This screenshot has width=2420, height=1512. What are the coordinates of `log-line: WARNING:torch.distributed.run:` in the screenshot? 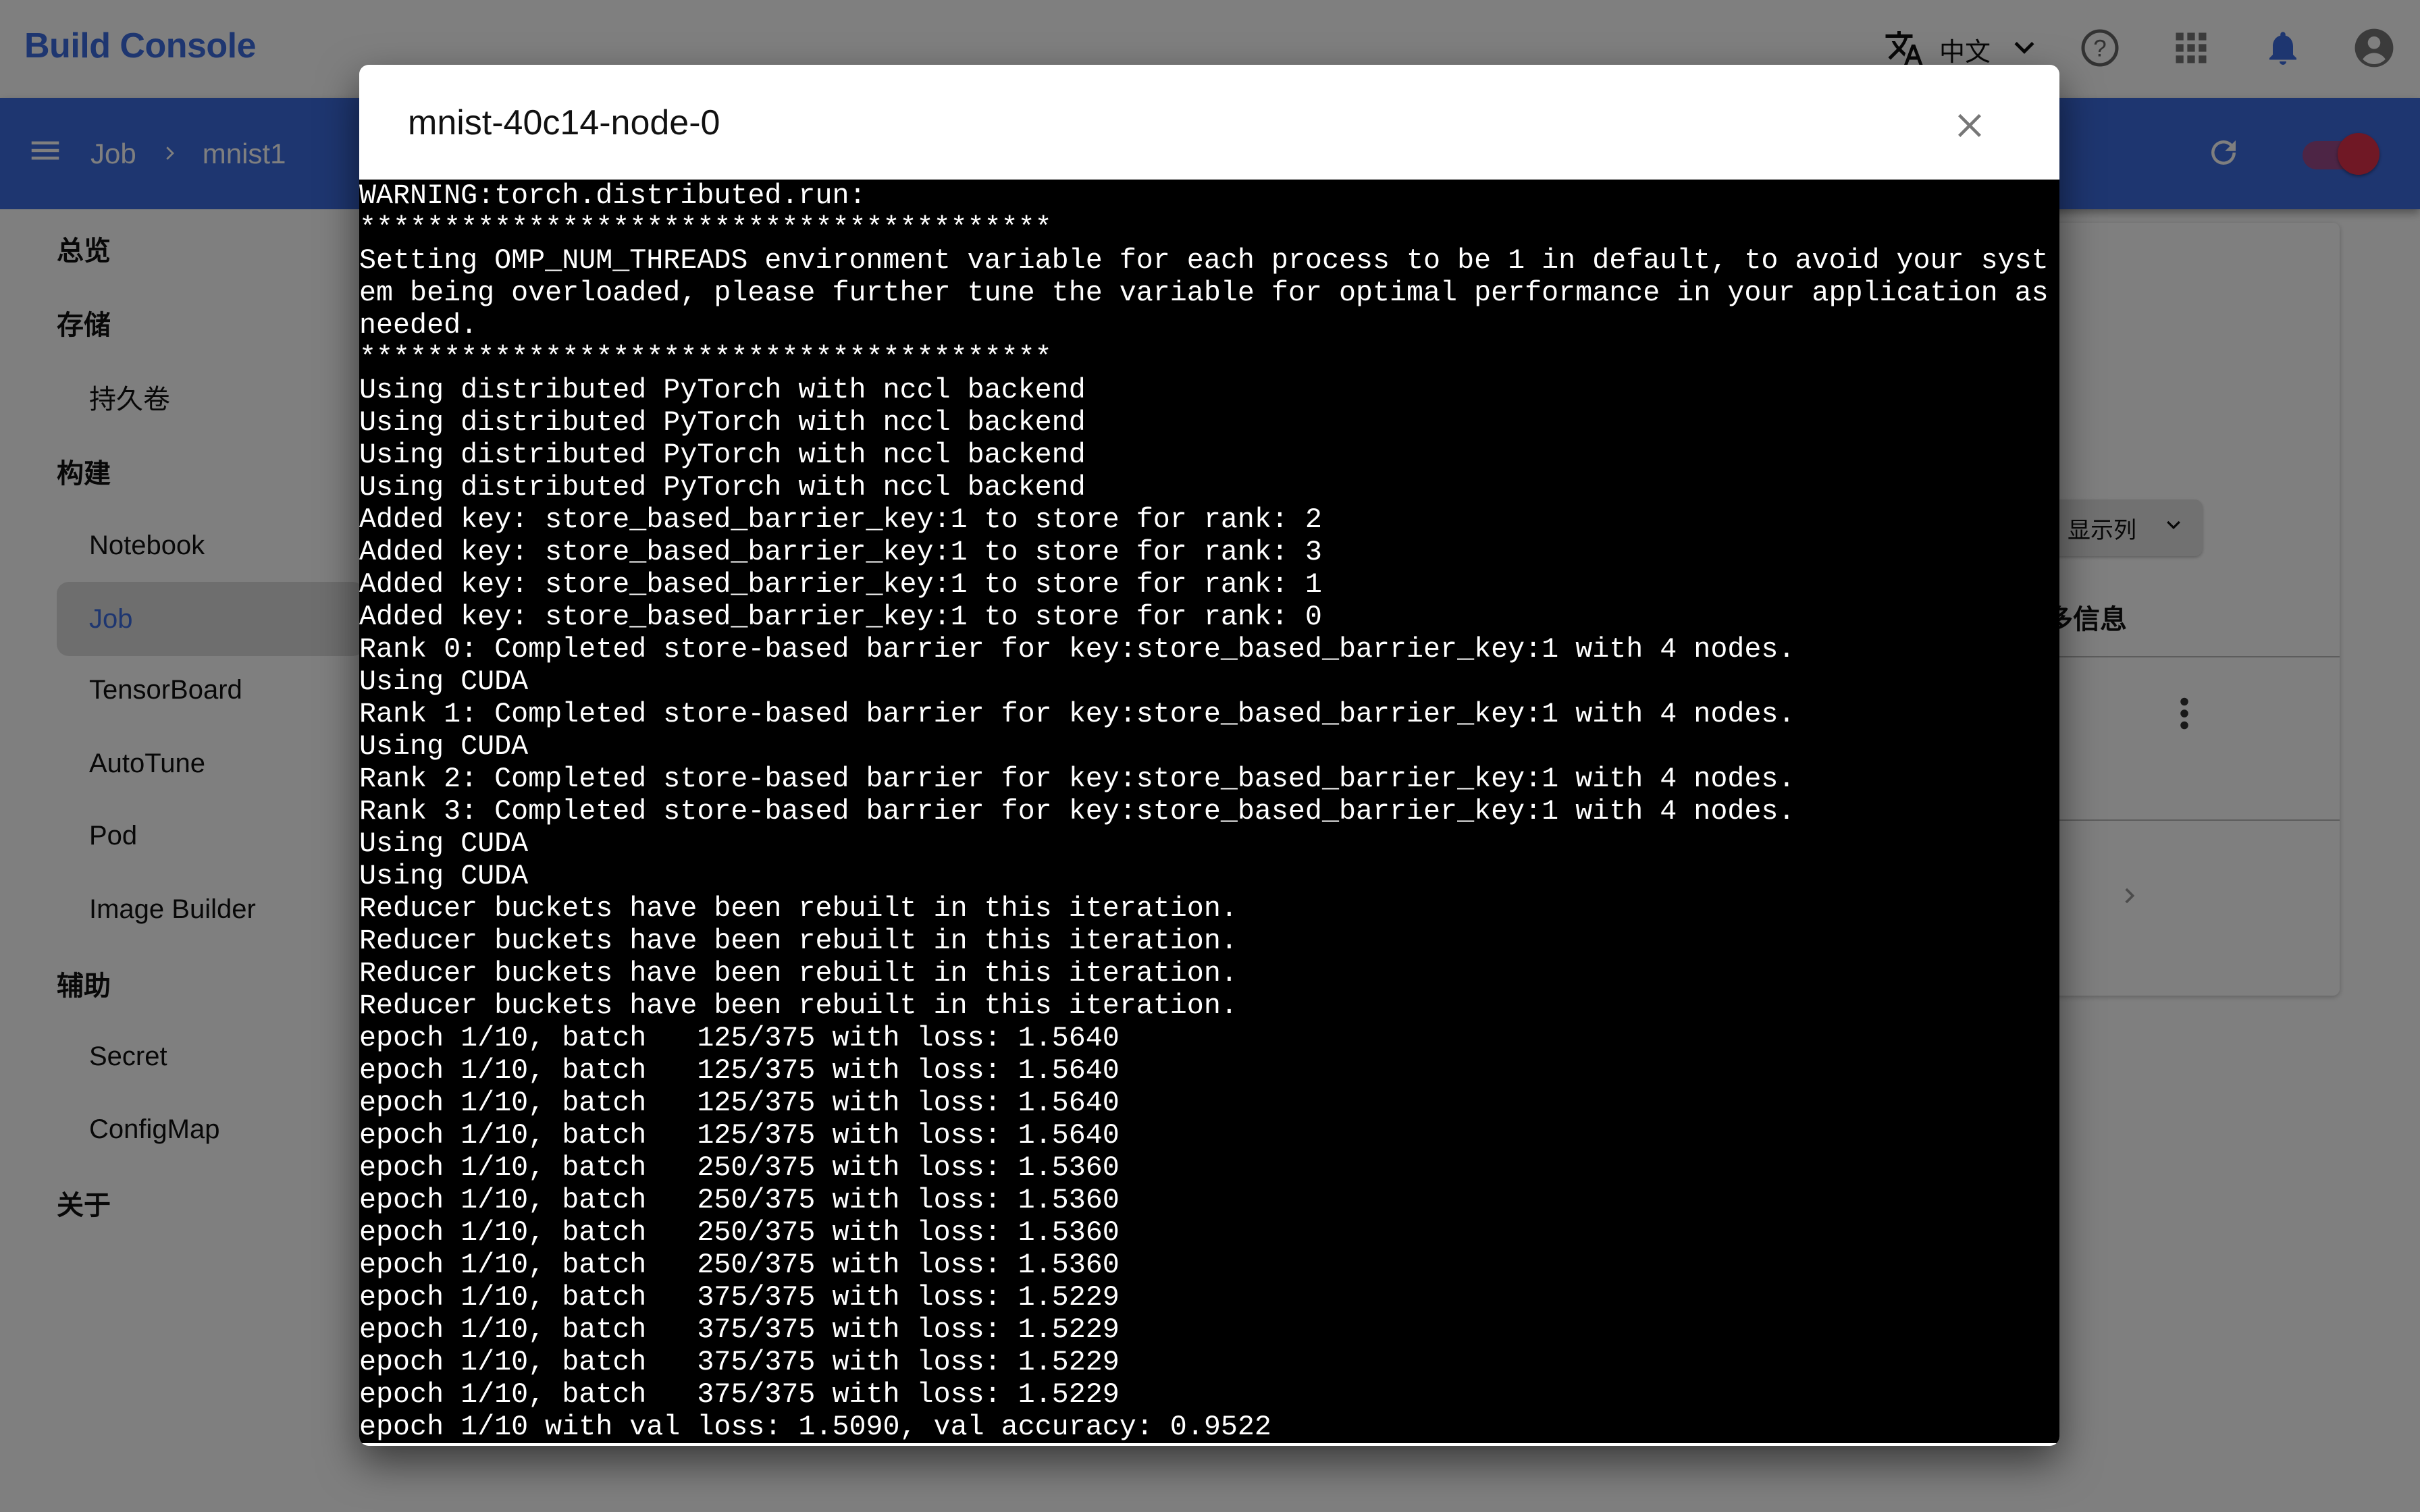 It's located at (612, 196).